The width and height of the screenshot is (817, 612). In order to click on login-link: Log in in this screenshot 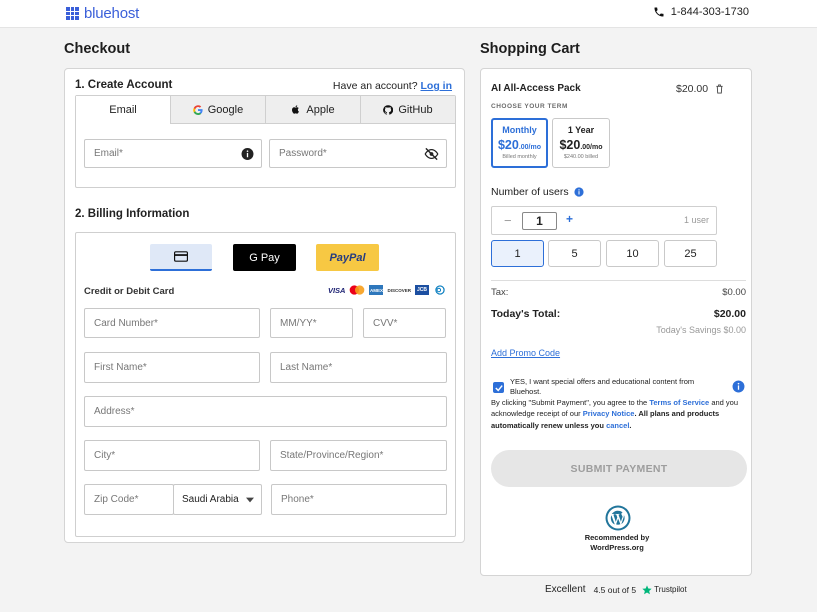, I will do `click(437, 86)`.